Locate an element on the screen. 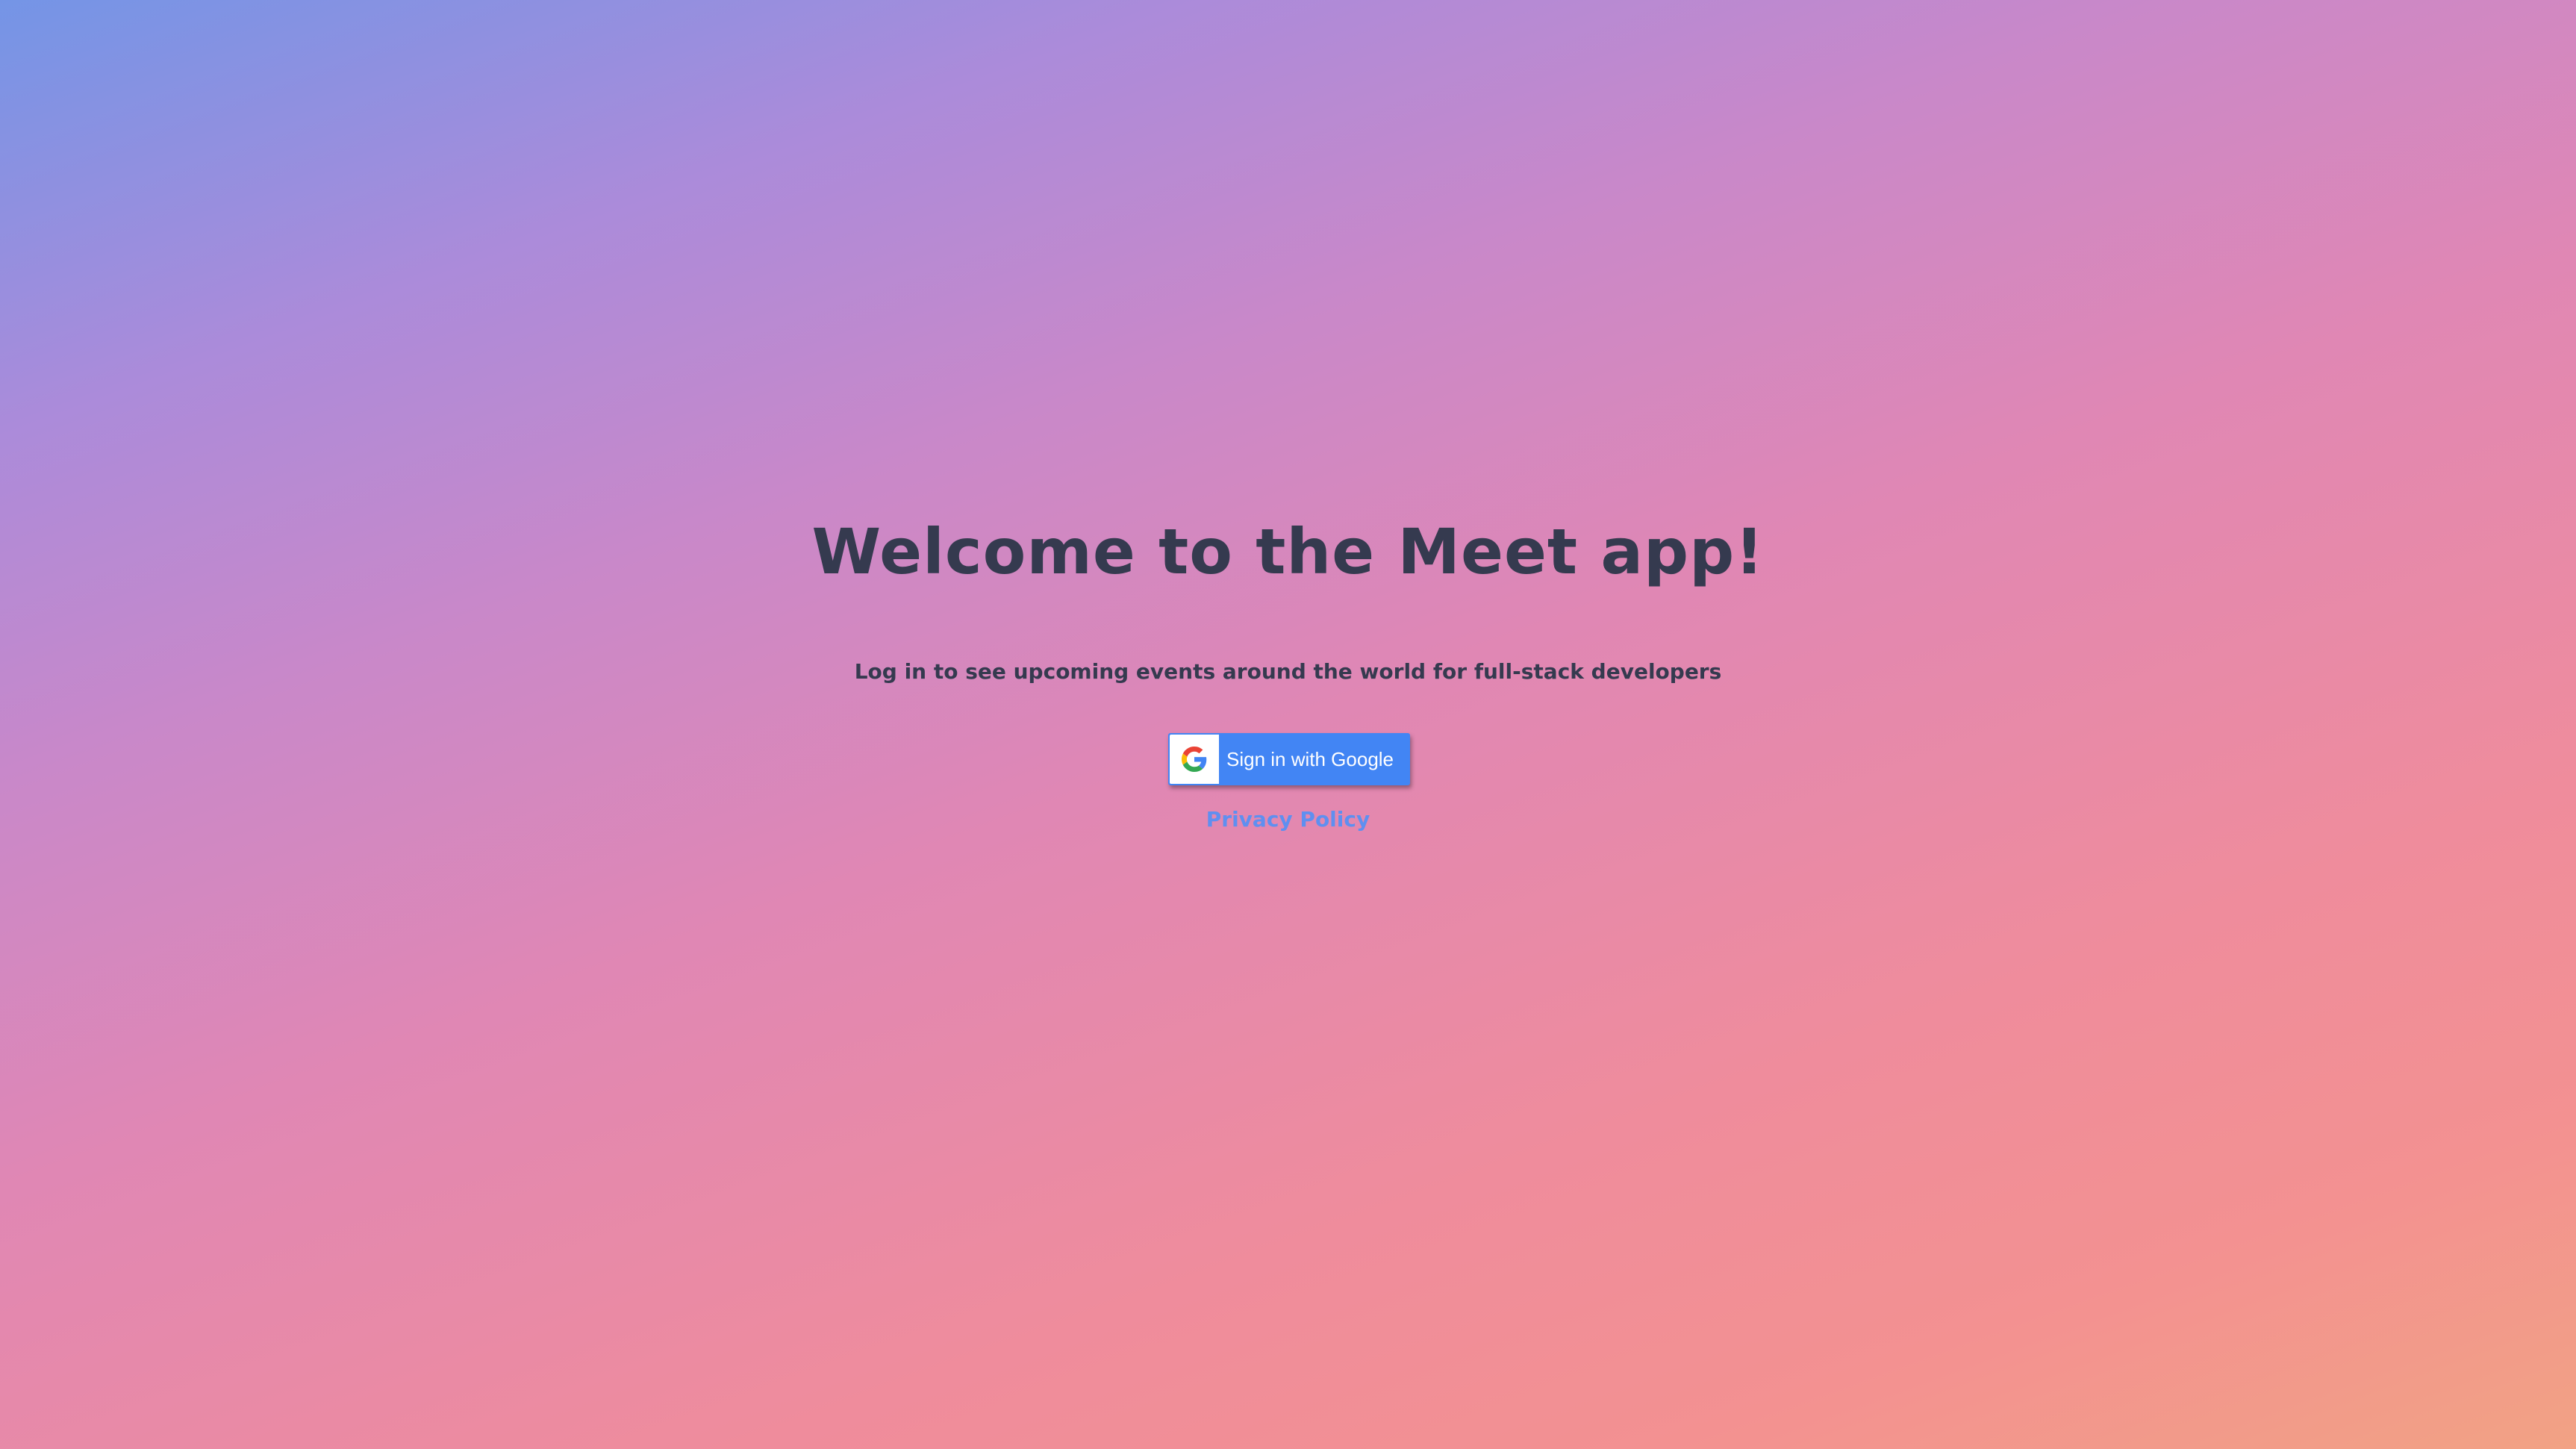  google-sign-in-label: Sign in with Google is located at coordinates (1310, 758).